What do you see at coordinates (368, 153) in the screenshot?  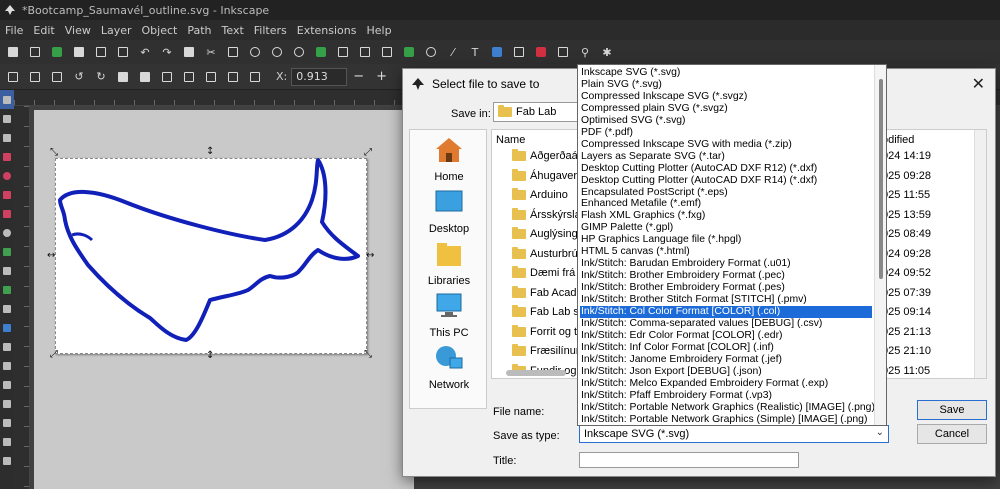 I see `resize-handle-ne: ⤢` at bounding box center [368, 153].